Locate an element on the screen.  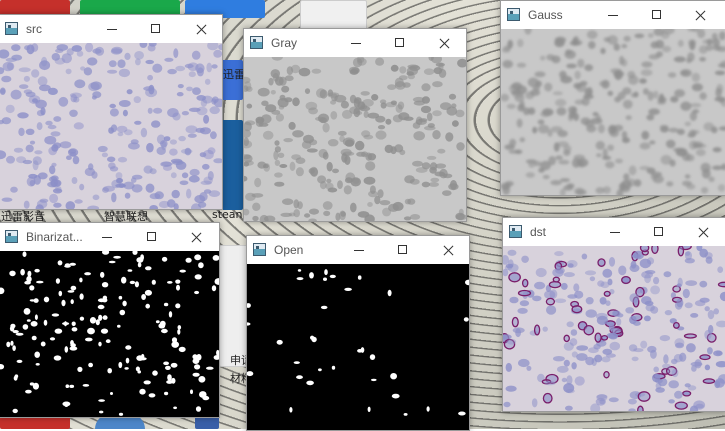
desktop-app-tile-mid is located at coordinates (234, 306).